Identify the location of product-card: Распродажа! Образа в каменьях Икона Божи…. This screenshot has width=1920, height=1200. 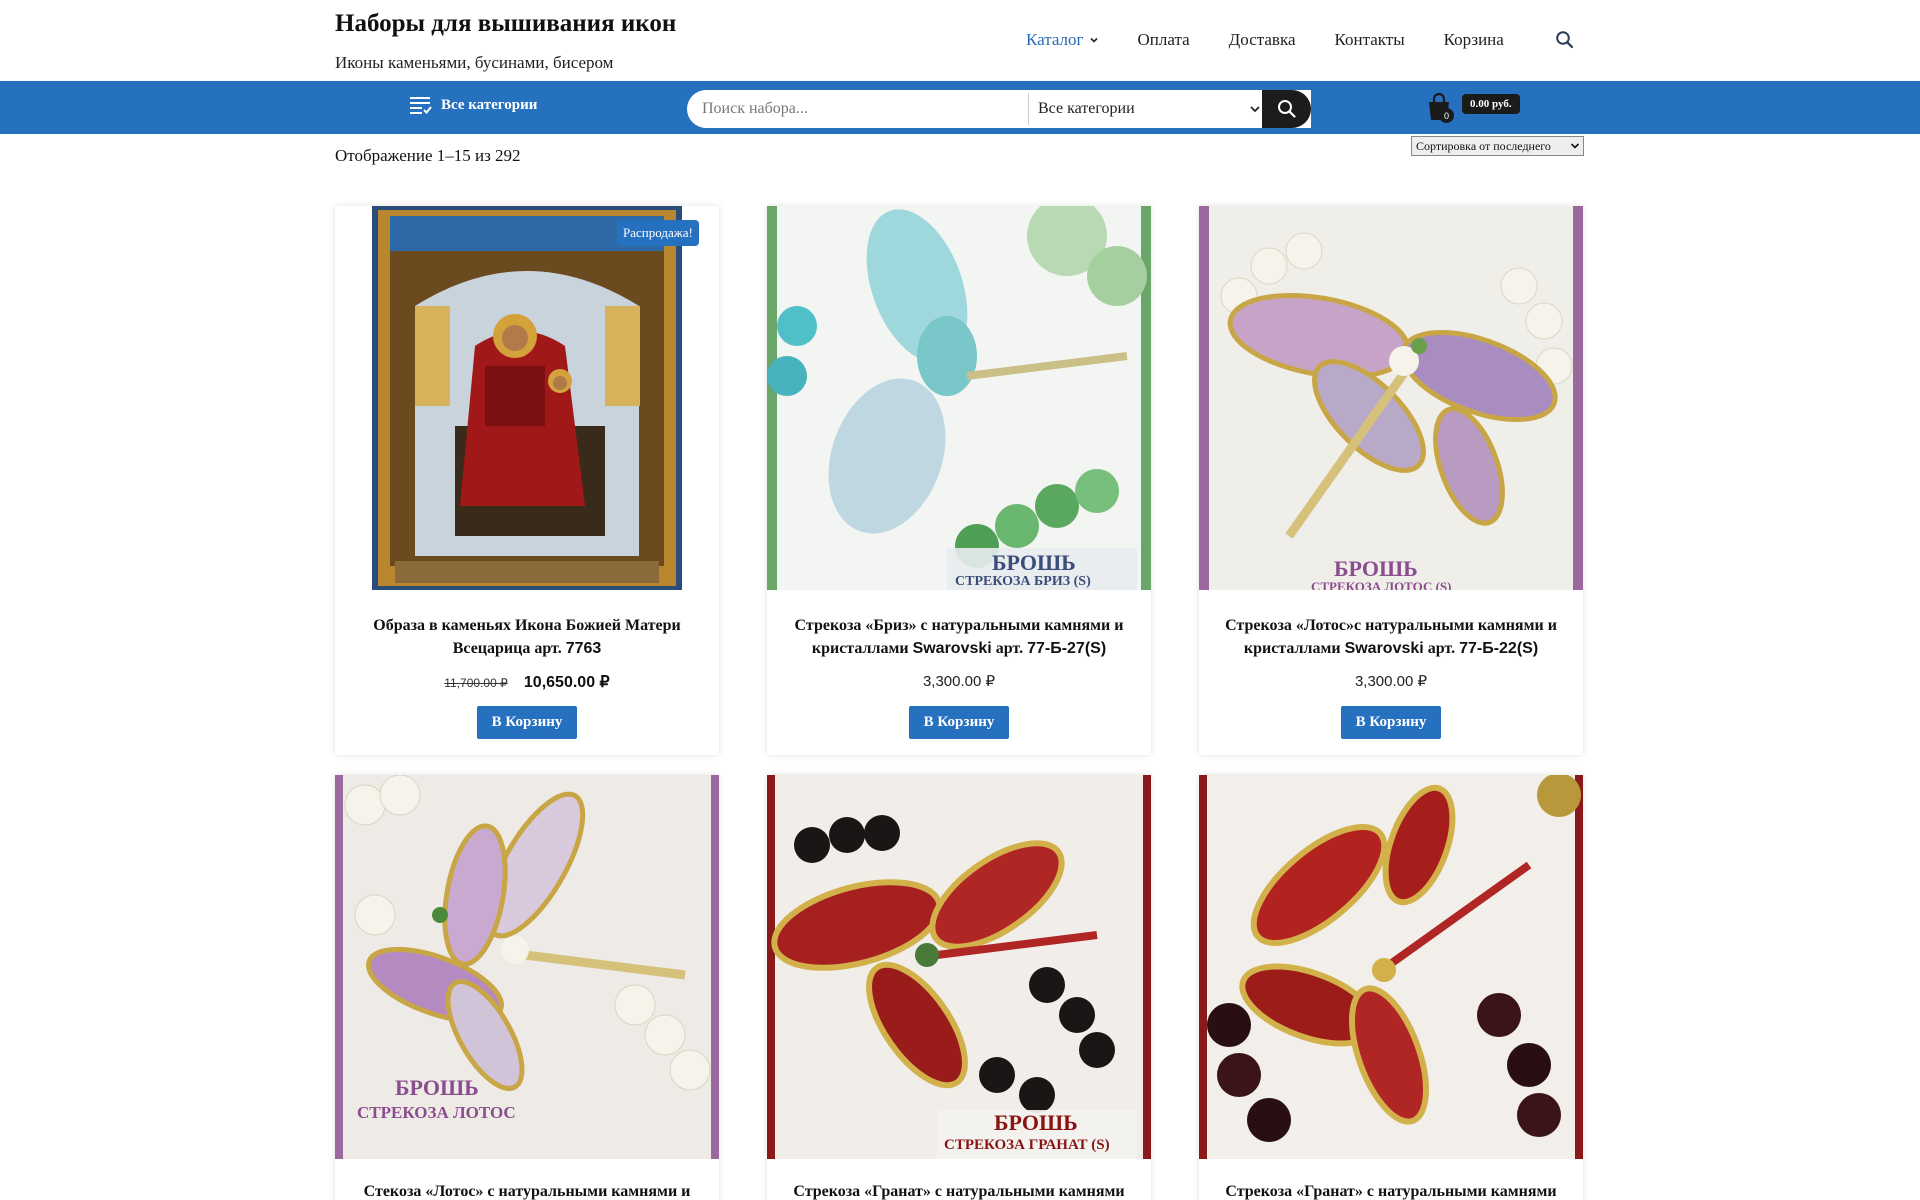
(527, 480).